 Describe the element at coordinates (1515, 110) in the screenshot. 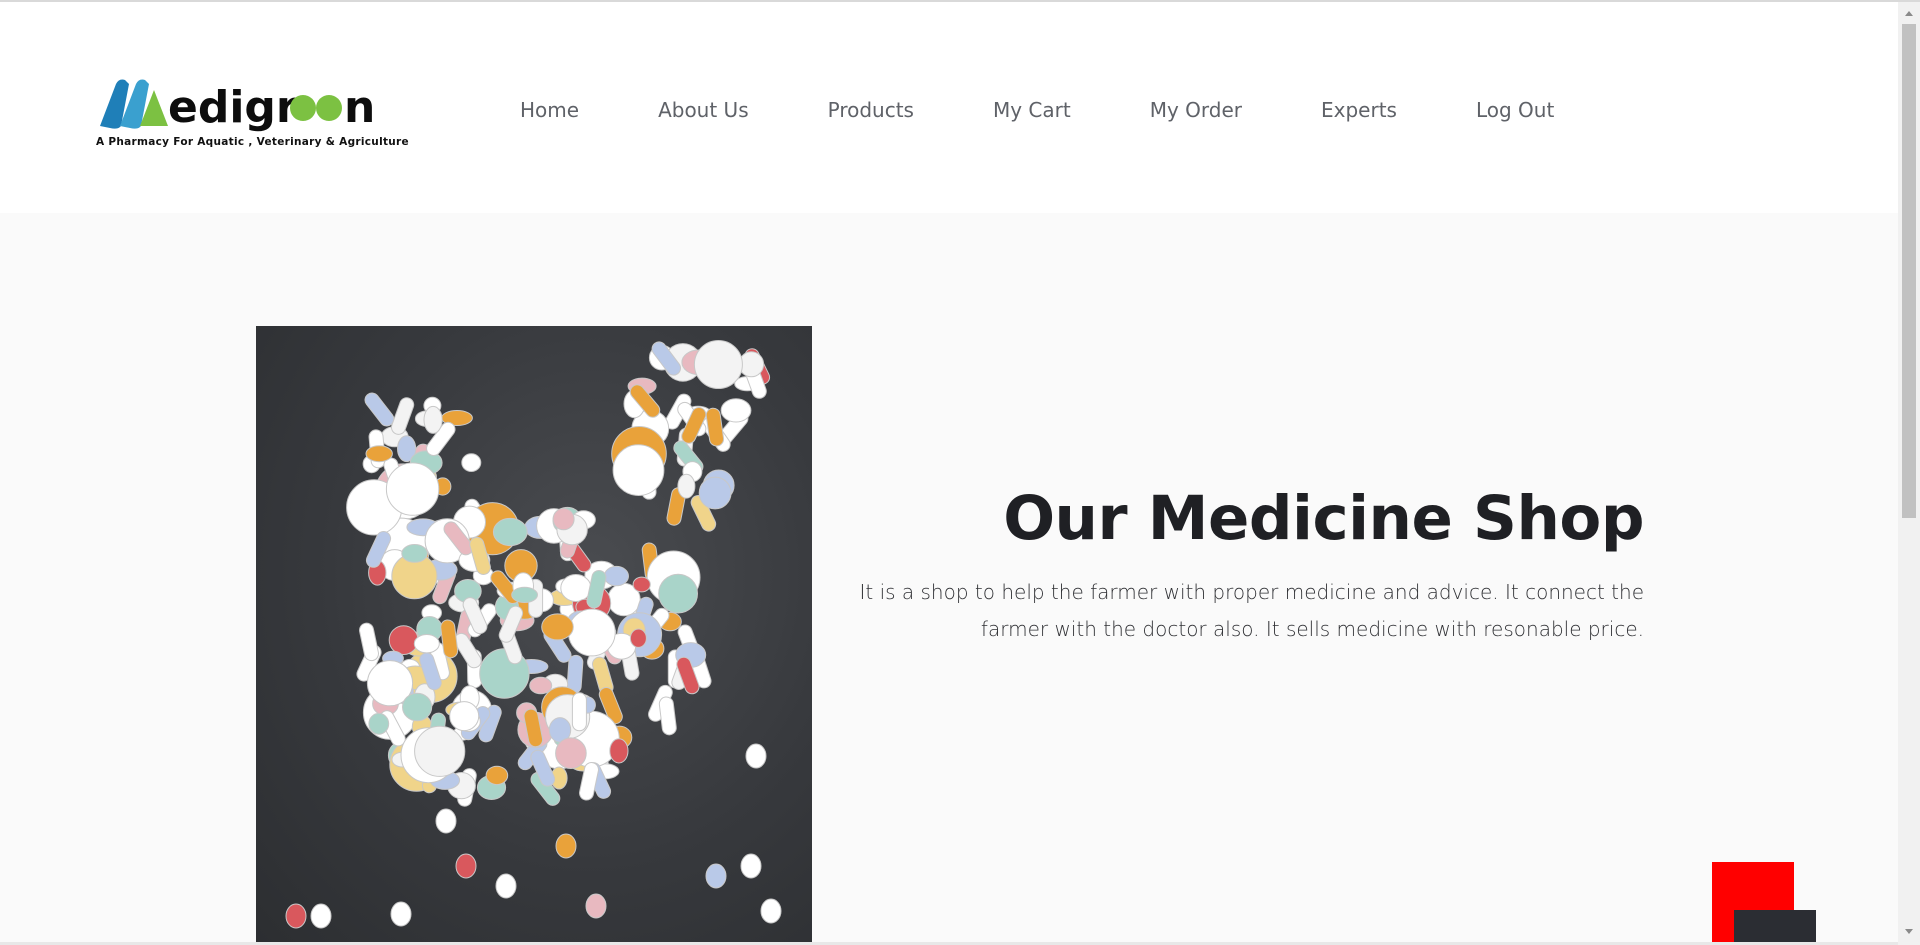

I see `nav-log-out: Log Out` at that location.